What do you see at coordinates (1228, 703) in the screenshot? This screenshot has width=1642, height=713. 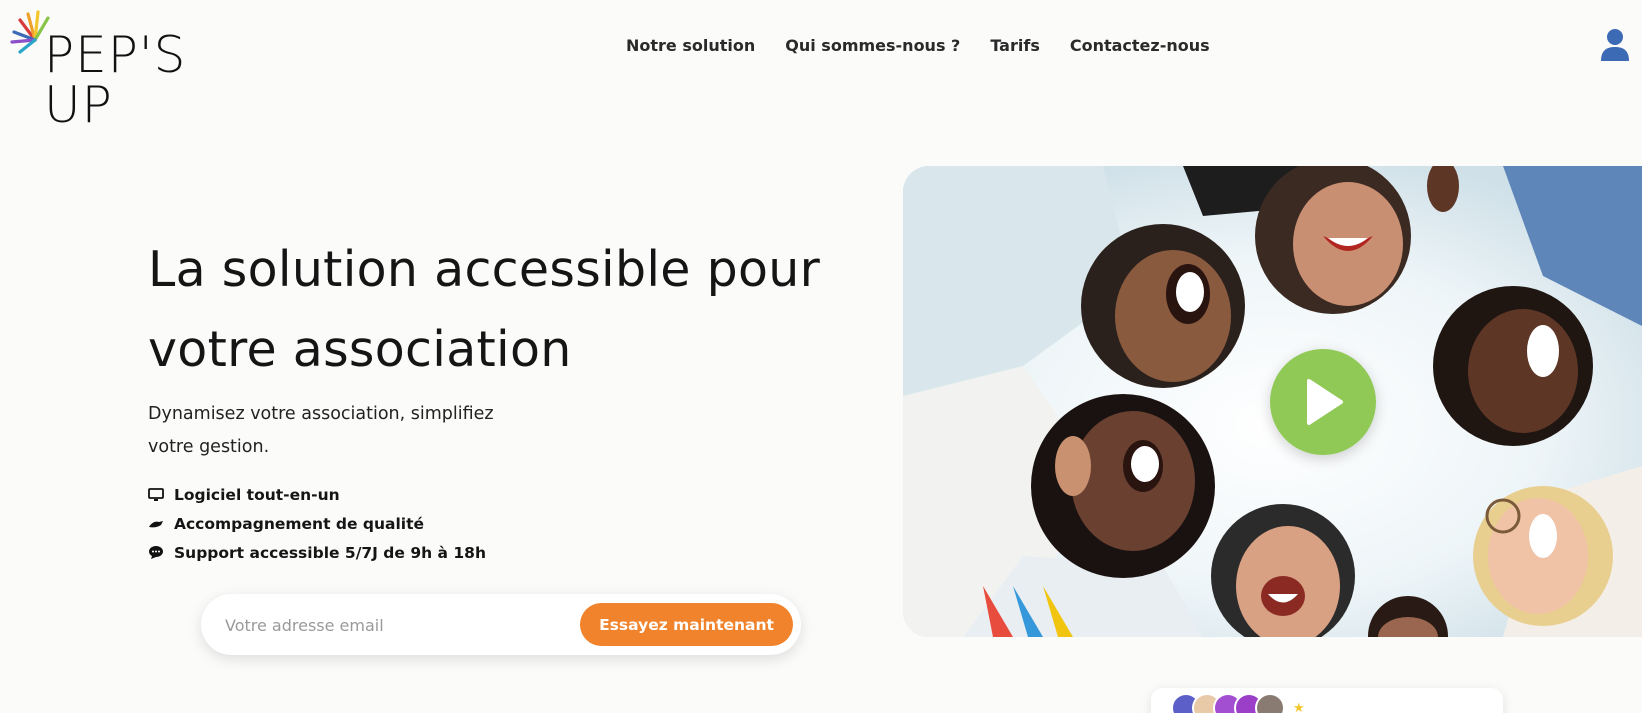 I see `avatar-group` at bounding box center [1228, 703].